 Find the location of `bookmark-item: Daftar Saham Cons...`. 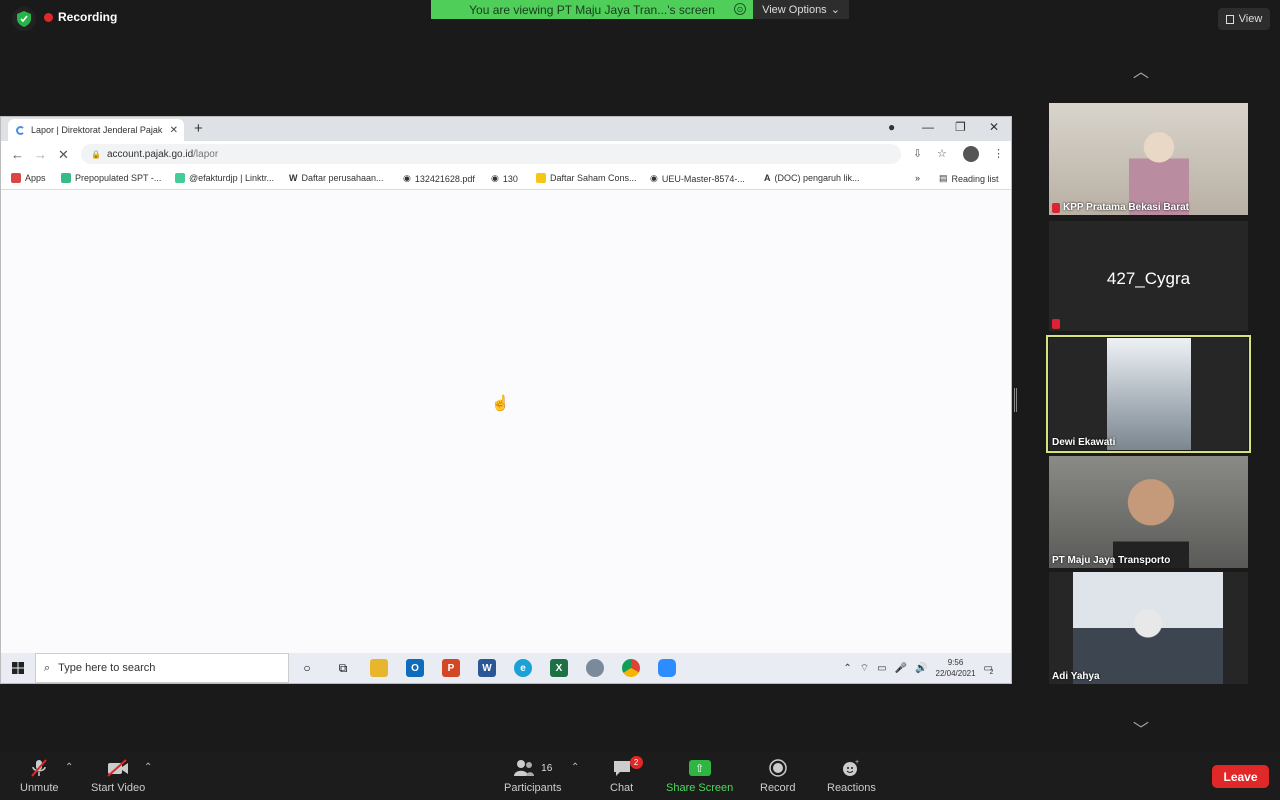

bookmark-item: Daftar Saham Cons... is located at coordinates (586, 178).